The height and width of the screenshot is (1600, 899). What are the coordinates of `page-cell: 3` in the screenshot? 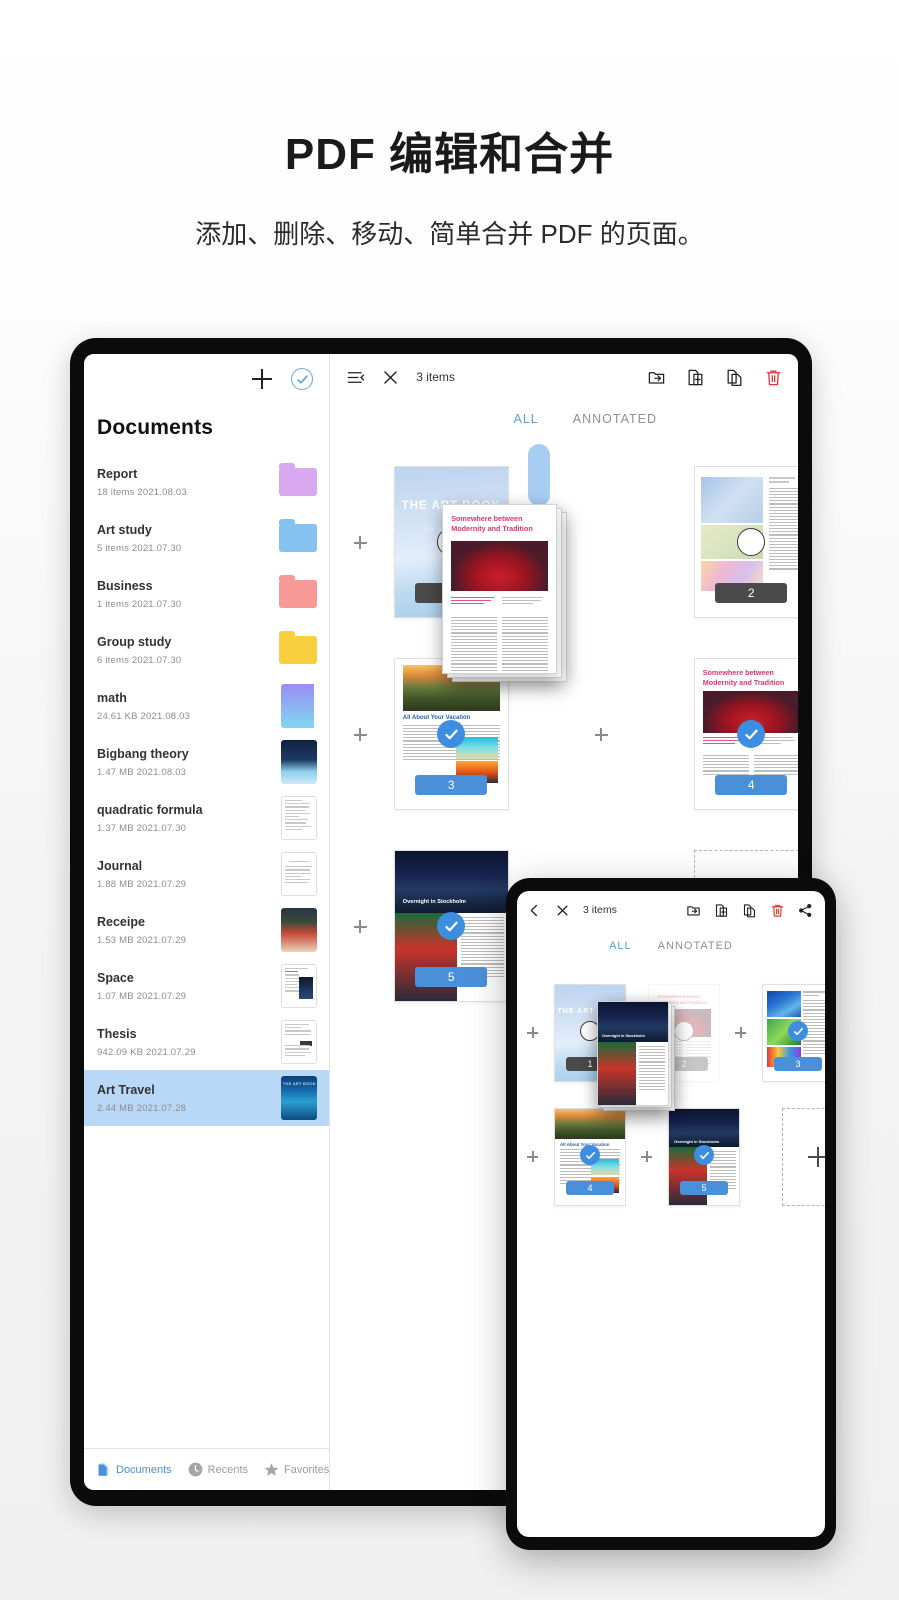 It's located at (788, 1033).